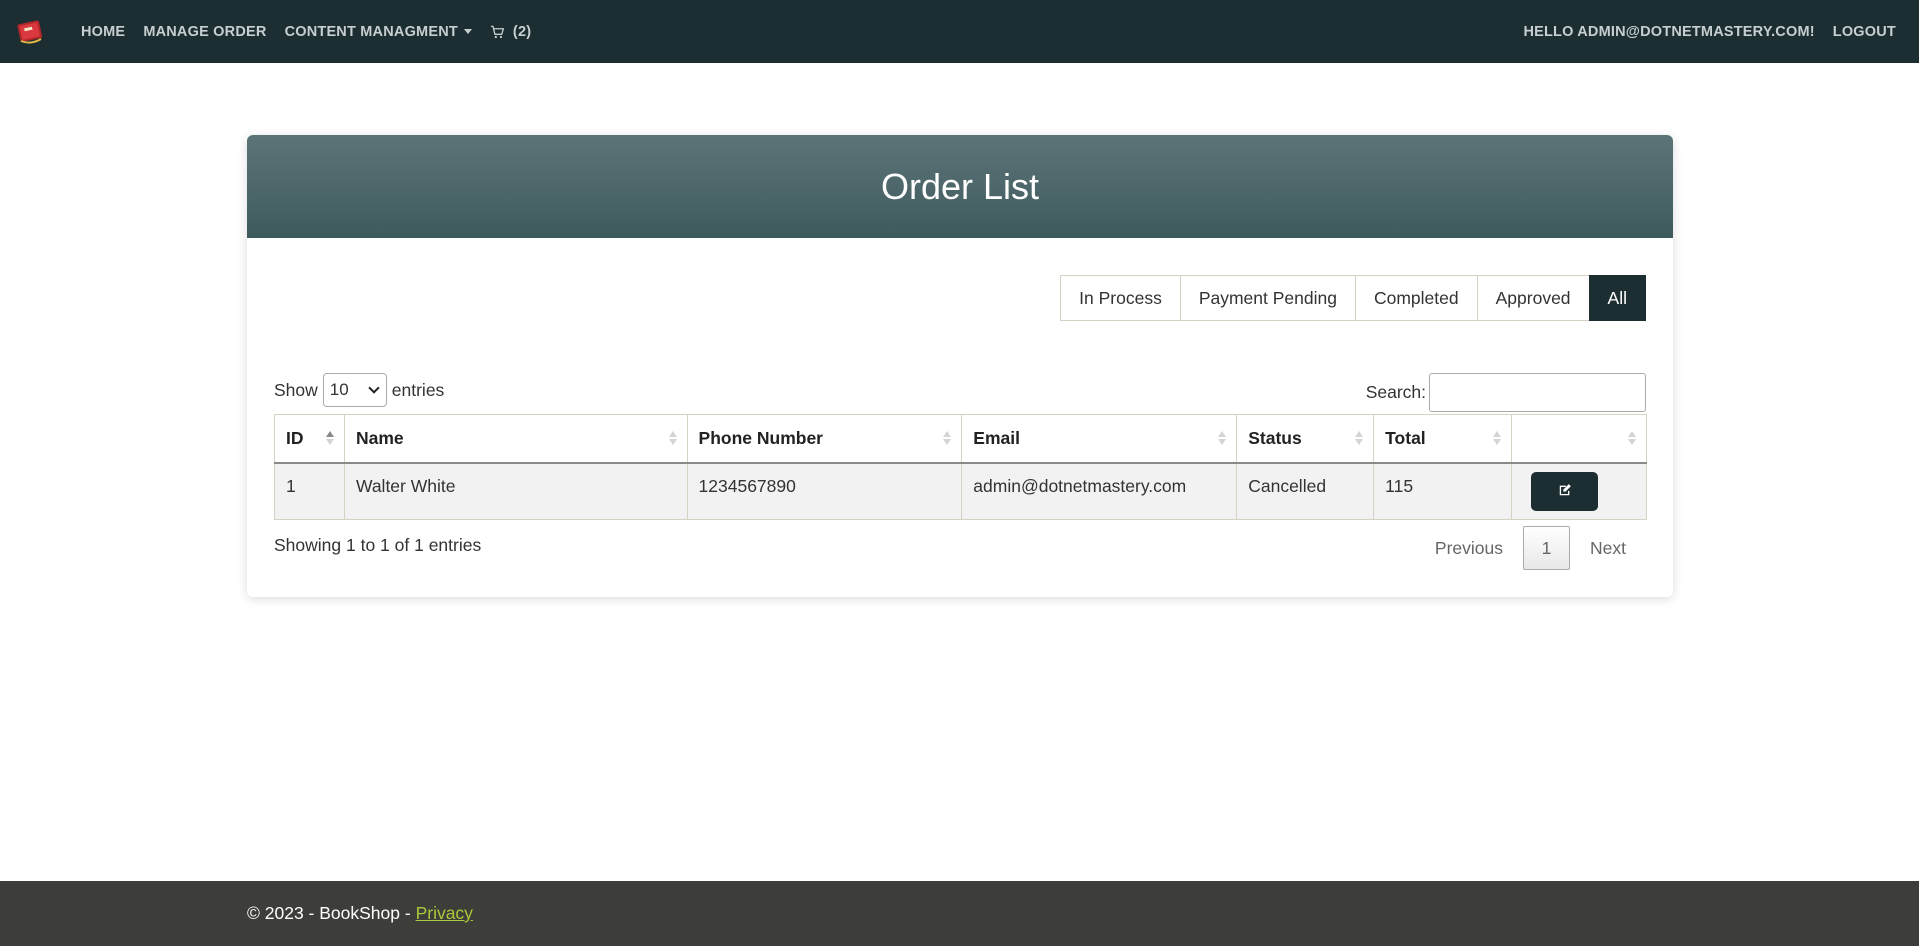 The width and height of the screenshot is (1919, 946). Describe the element at coordinates (497, 32) in the screenshot. I see `cart-icon` at that location.